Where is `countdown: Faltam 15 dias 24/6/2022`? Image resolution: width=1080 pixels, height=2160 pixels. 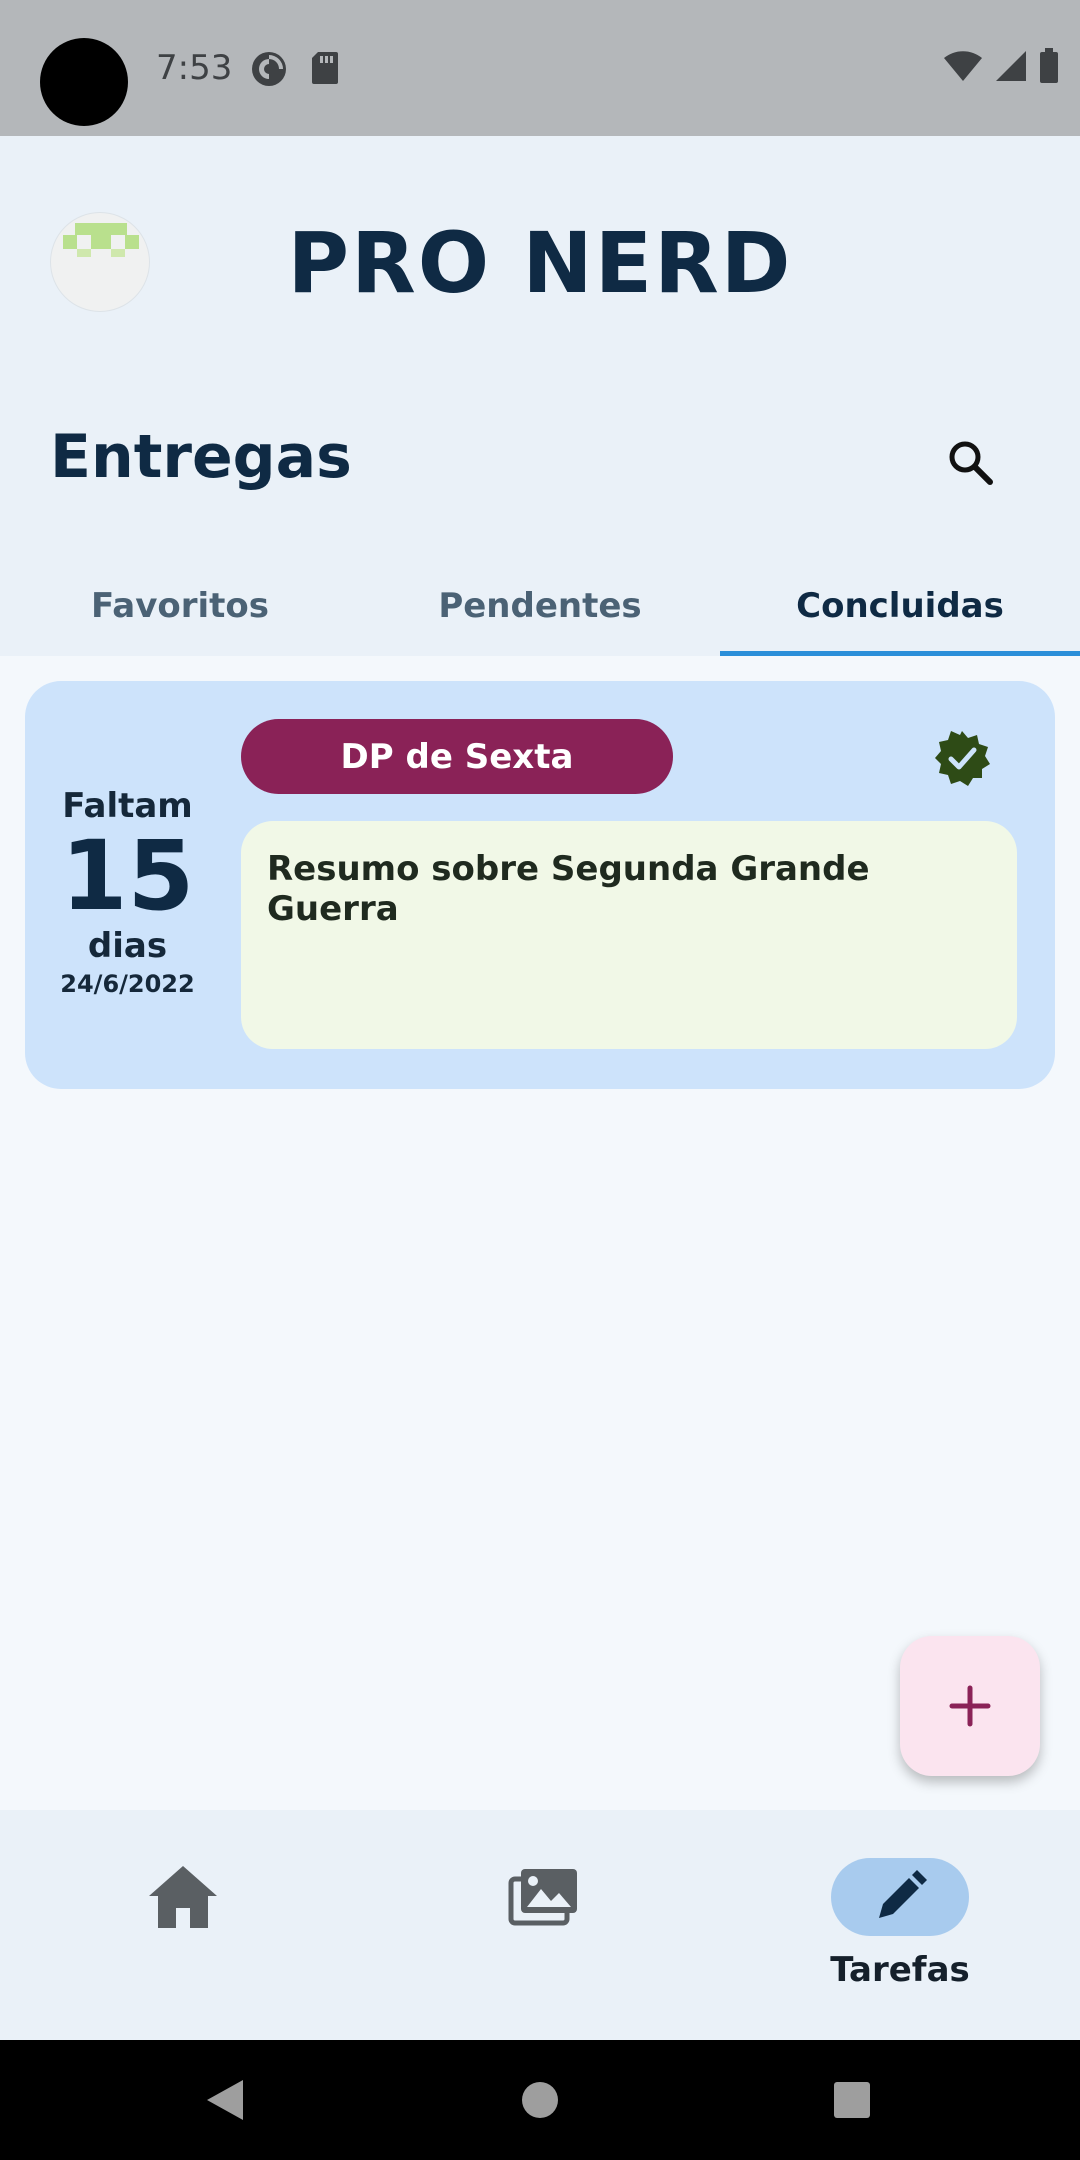
countdown: Faltam 15 dias 24/6/2022 is located at coordinates (127, 885).